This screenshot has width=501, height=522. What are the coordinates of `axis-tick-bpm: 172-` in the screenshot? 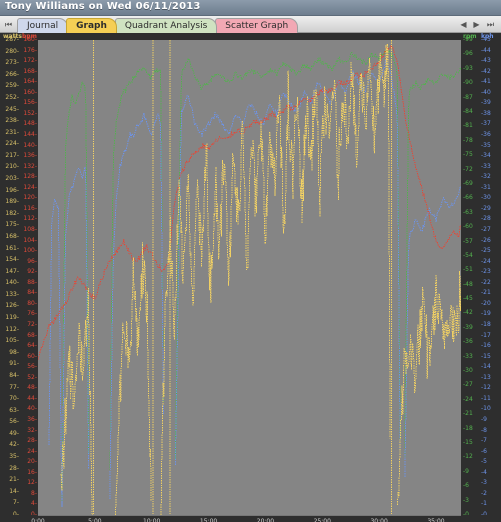 It's located at (30, 61).